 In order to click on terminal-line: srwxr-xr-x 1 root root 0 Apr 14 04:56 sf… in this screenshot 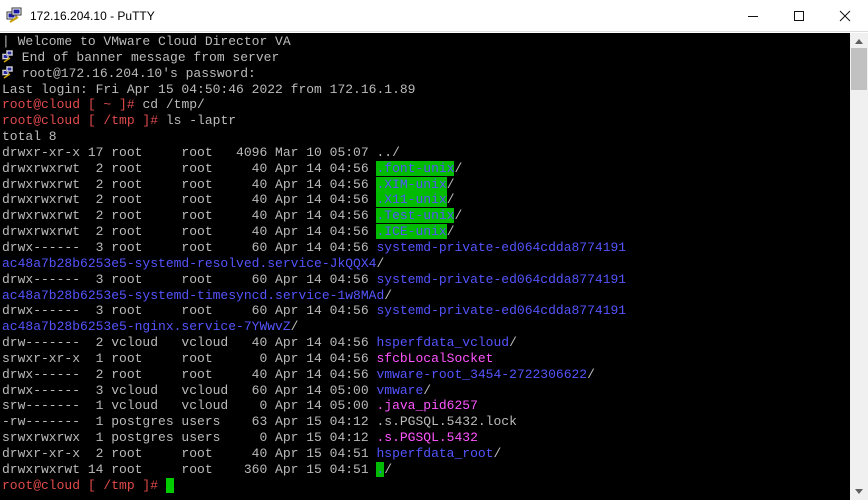, I will do `click(314, 359)`.